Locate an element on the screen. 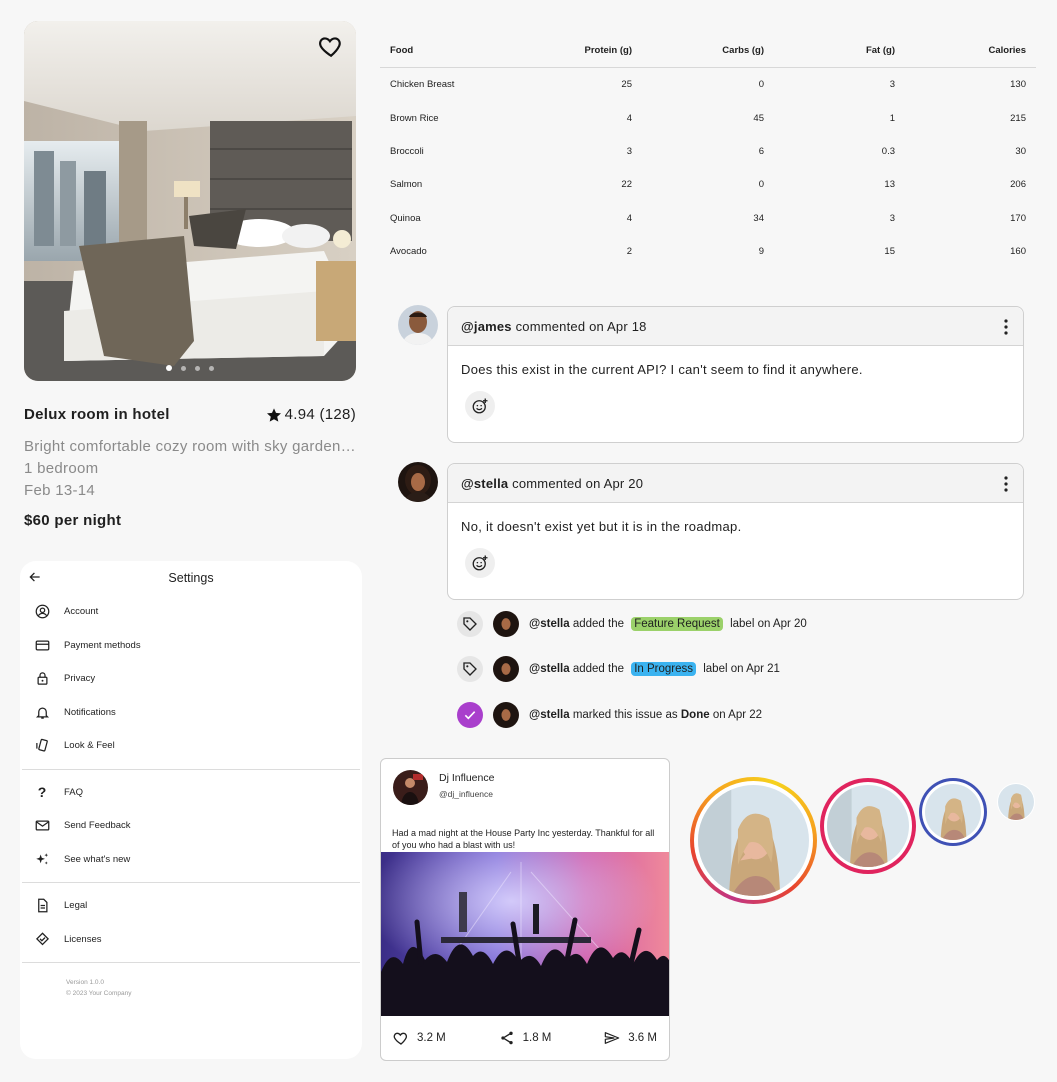 This screenshot has height=1082, width=1057. story-avatar-small is located at coordinates (953, 812).